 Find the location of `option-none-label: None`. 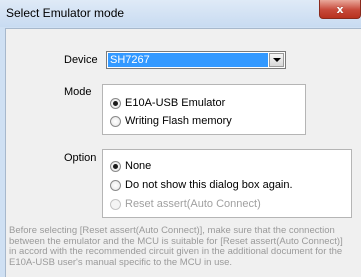

option-none-label: None is located at coordinates (138, 166).